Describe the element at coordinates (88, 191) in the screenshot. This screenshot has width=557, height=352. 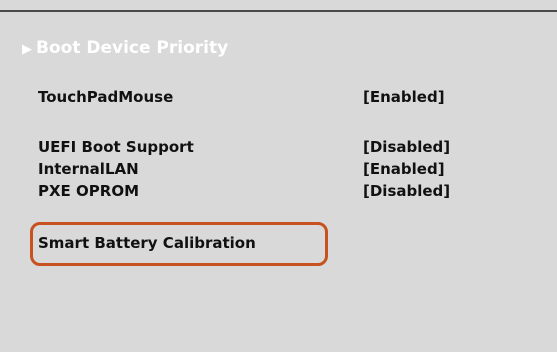
I see `pxe-oprom-label: PXE OPROM` at that location.